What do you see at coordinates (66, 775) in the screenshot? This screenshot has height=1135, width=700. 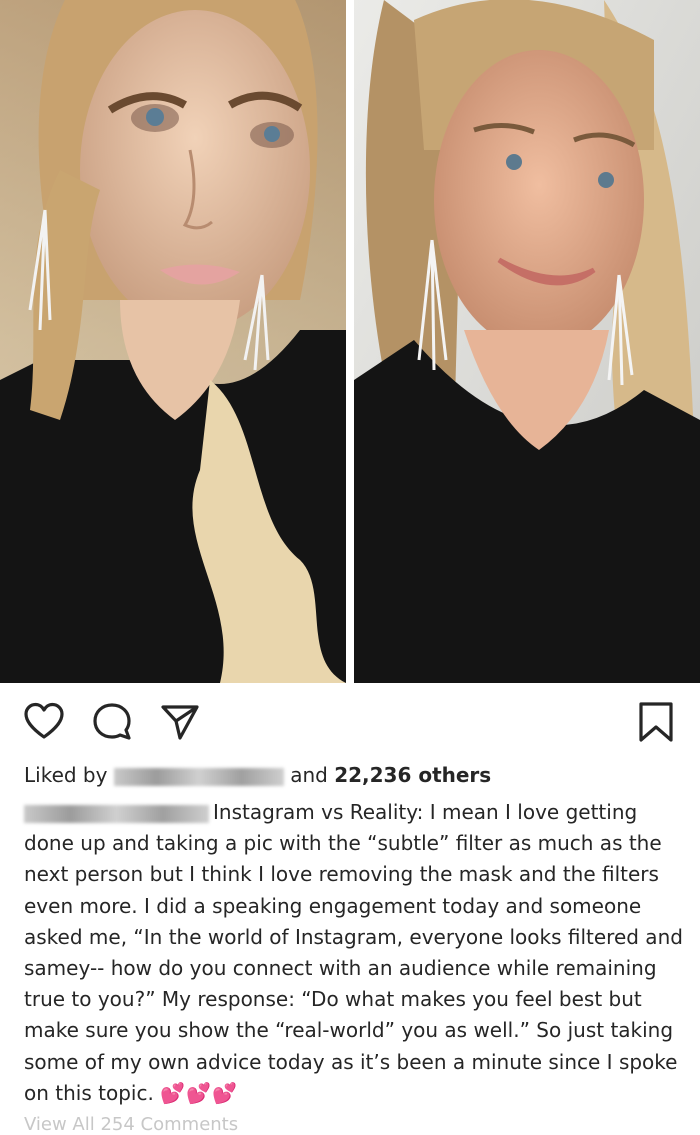 I see `likes-prefix: Liked by` at bounding box center [66, 775].